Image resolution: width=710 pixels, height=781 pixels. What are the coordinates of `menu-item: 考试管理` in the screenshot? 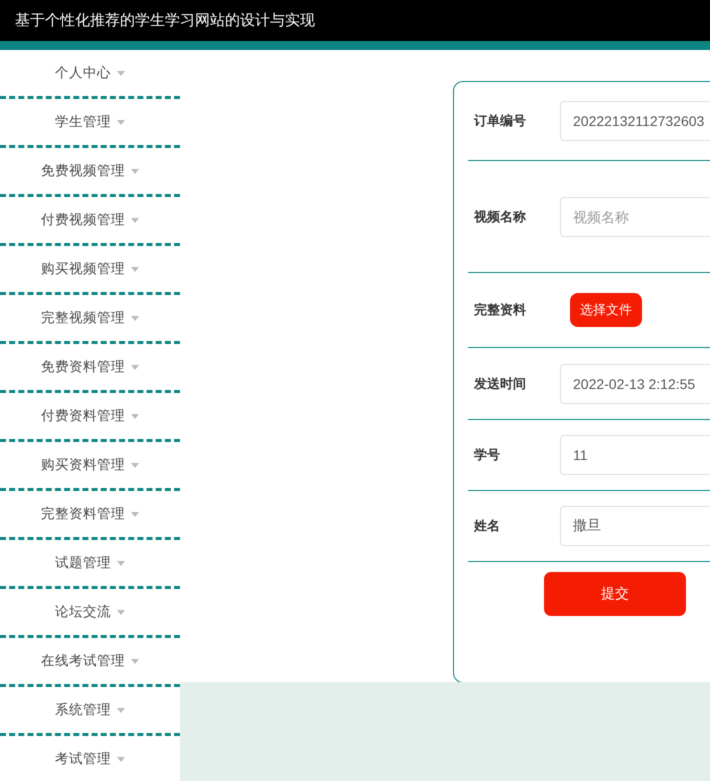 It's located at (83, 759).